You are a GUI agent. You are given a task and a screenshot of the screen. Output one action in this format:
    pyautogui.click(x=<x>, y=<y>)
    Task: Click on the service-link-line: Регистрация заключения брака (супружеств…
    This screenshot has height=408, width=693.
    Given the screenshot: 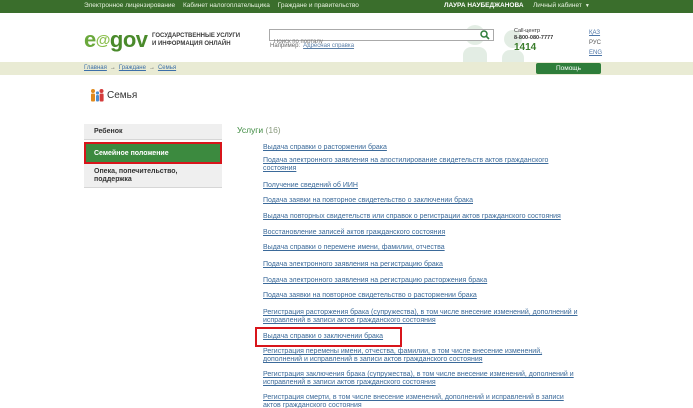 What is the action you would take?
    pyautogui.click(x=418, y=374)
    